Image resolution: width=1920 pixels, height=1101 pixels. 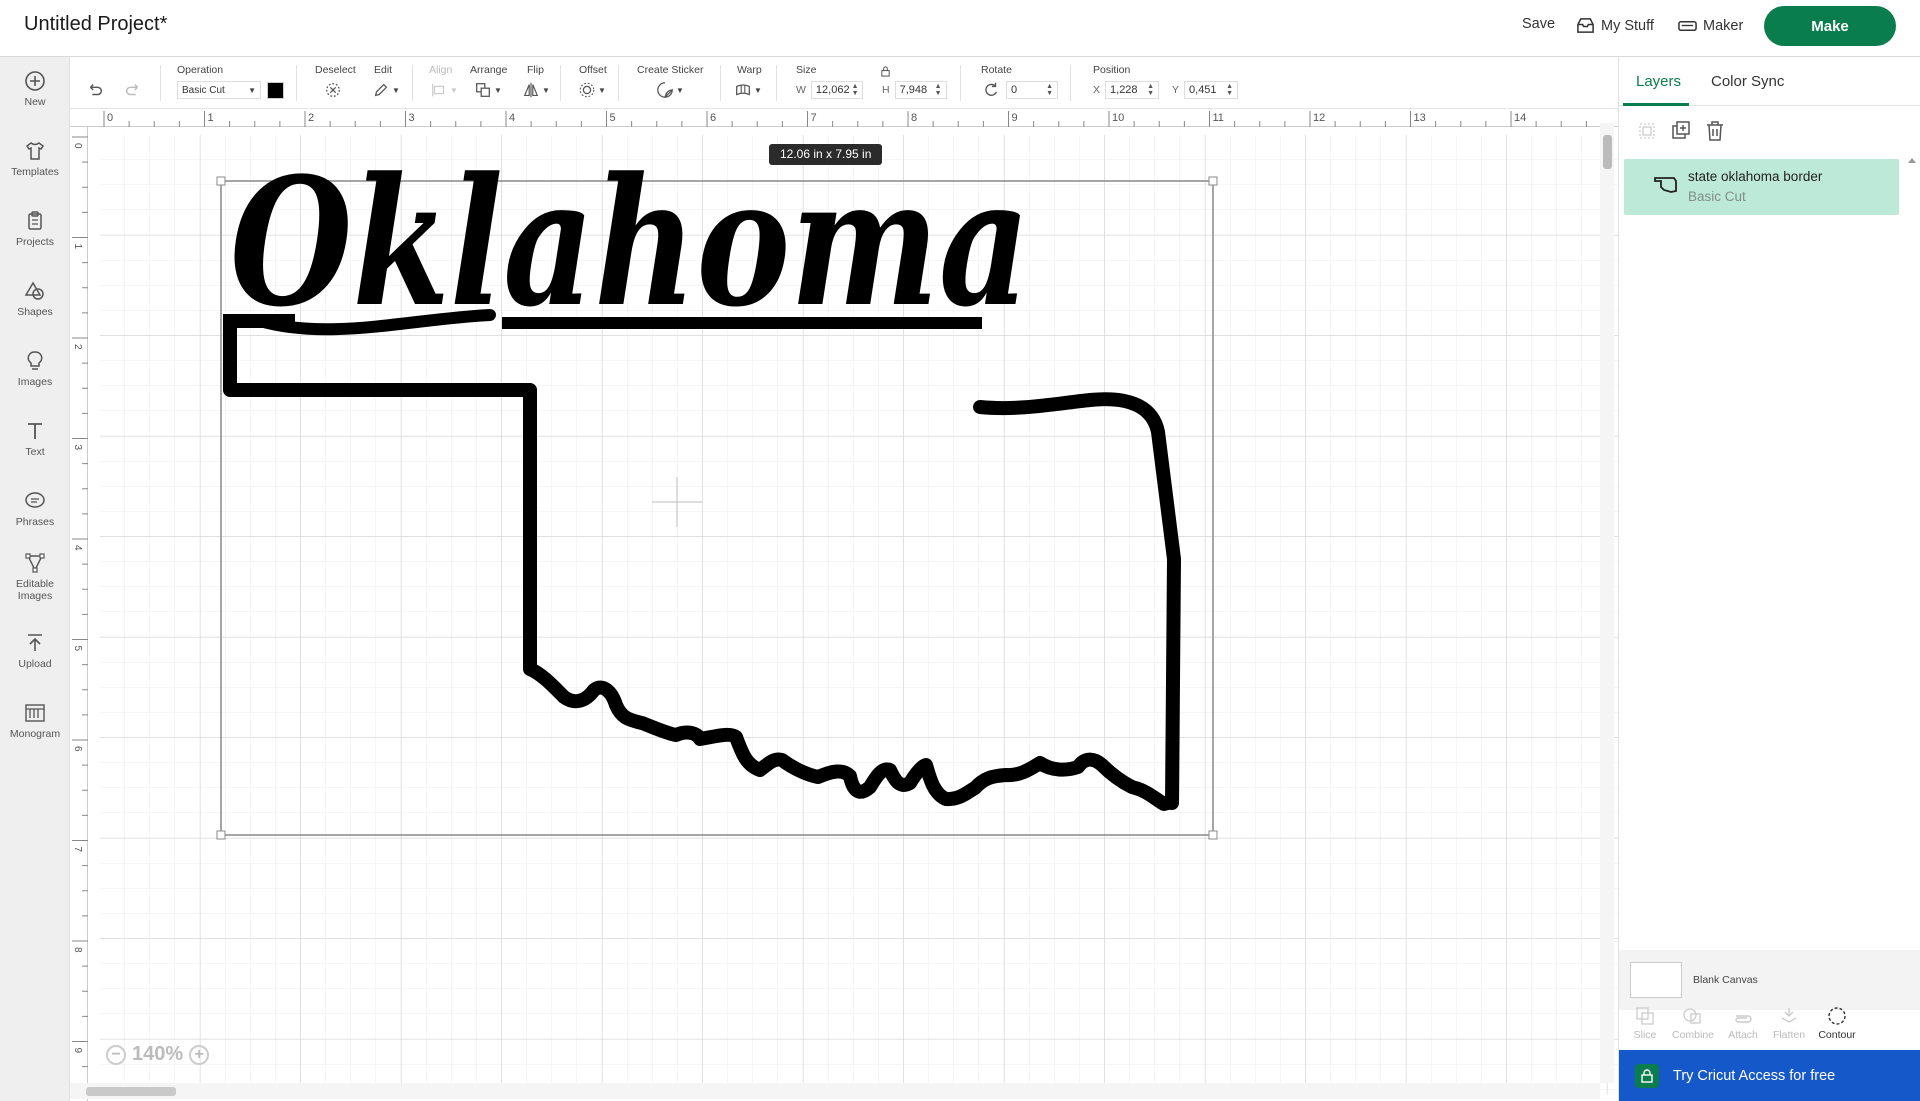 I want to click on operation-select: Basic Cut ▼, so click(x=230, y=90).